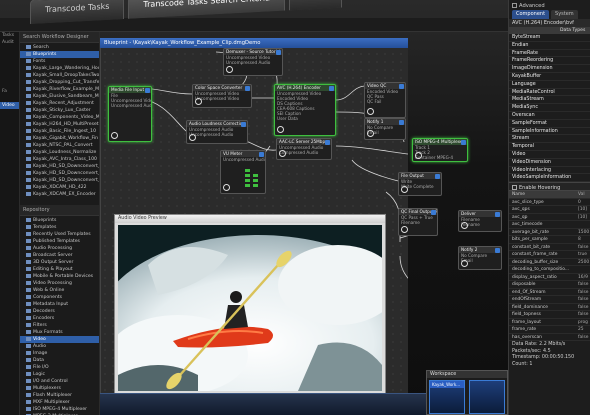 The height and width of the screenshot is (415, 590). I want to click on repository-item: Components, so click(59, 297).